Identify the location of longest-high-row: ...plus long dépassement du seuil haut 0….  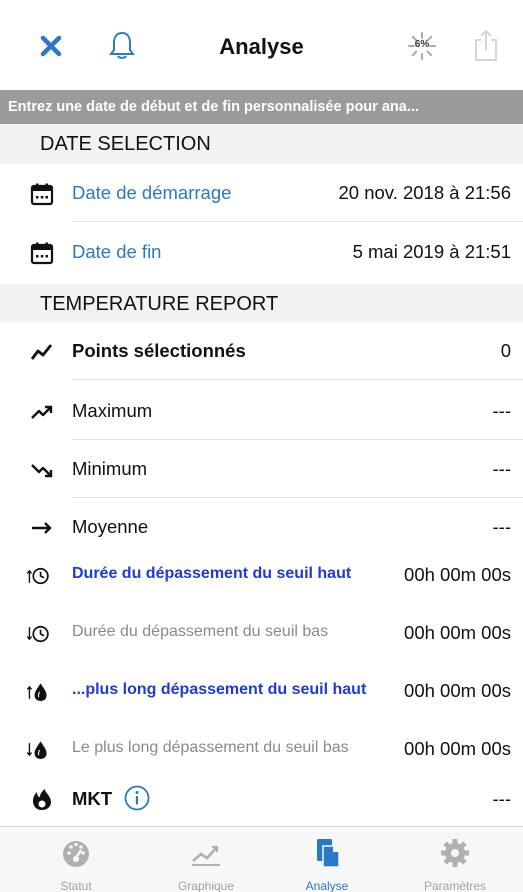
(261, 691).